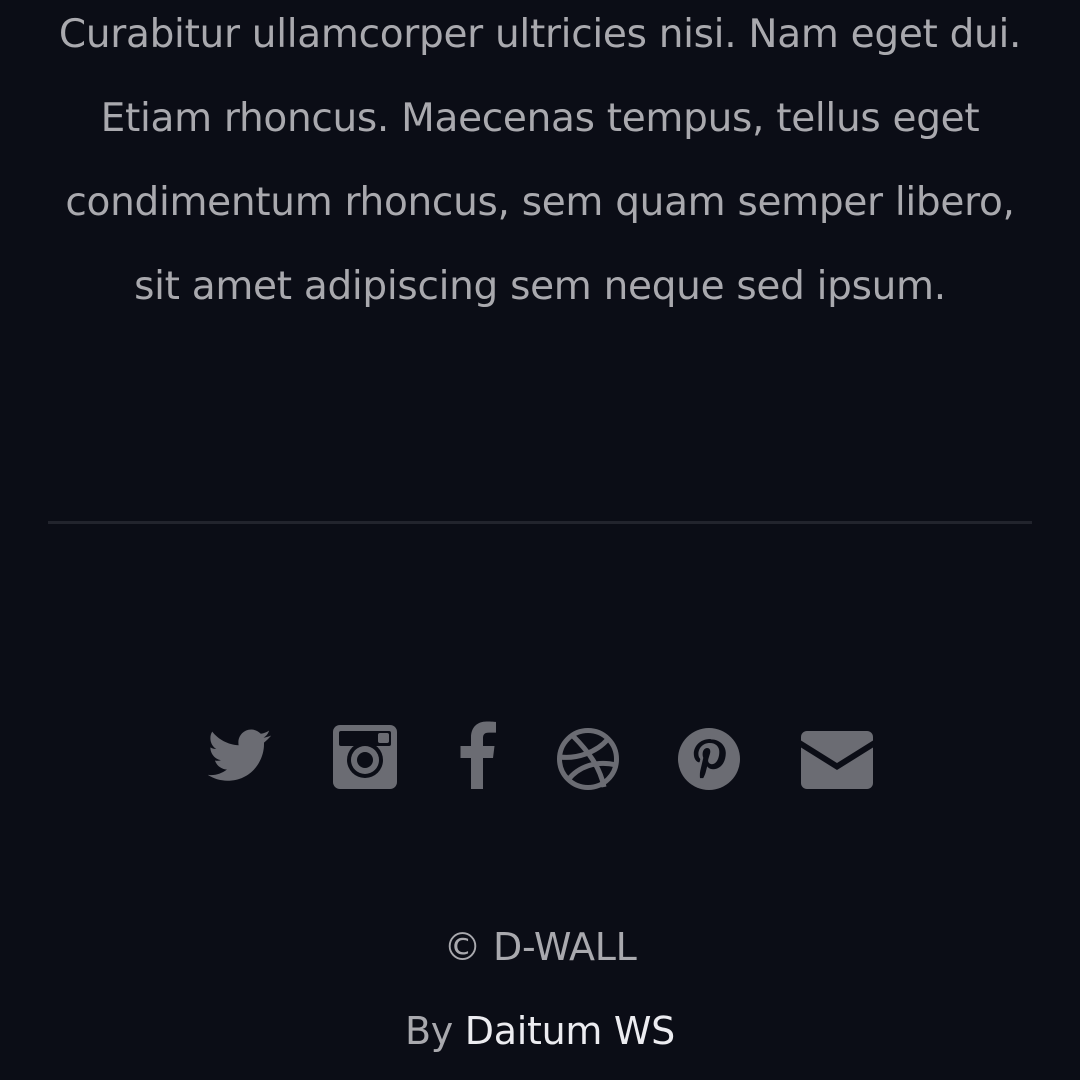  I want to click on author-link: Daitum WS, so click(570, 1031).